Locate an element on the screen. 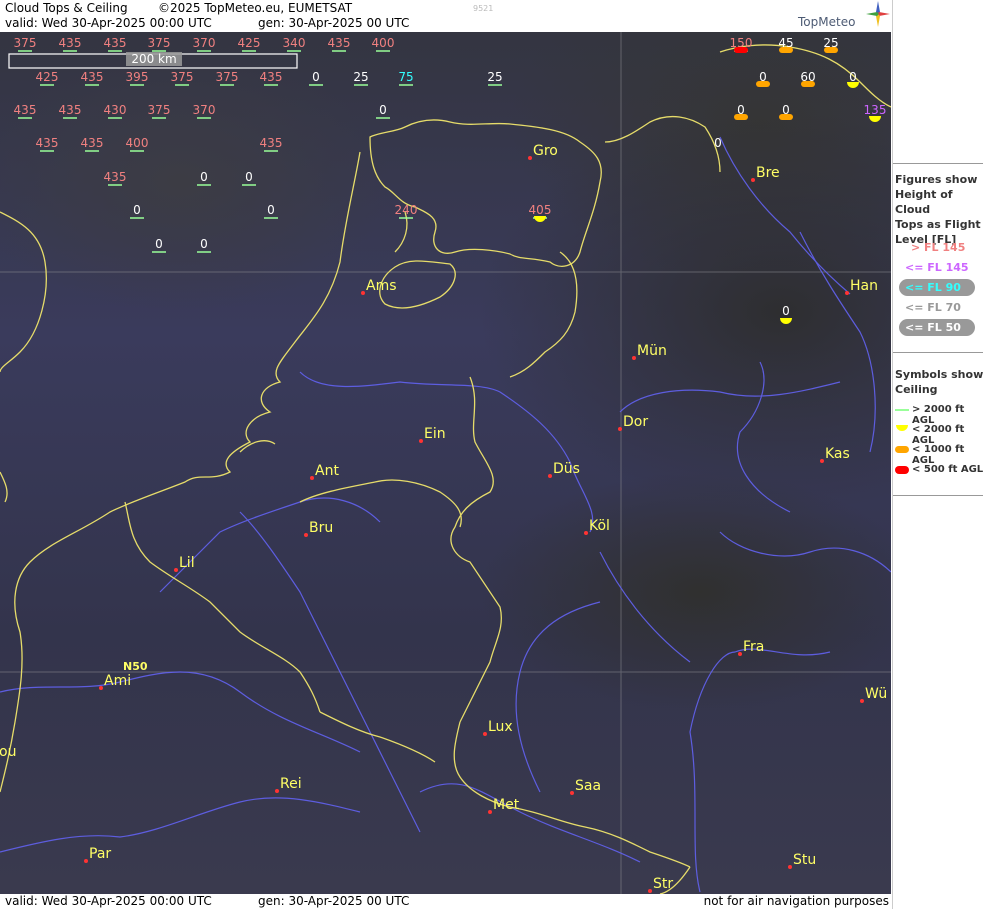 The height and width of the screenshot is (909, 983). city-label: Bru is located at coordinates (321, 528).